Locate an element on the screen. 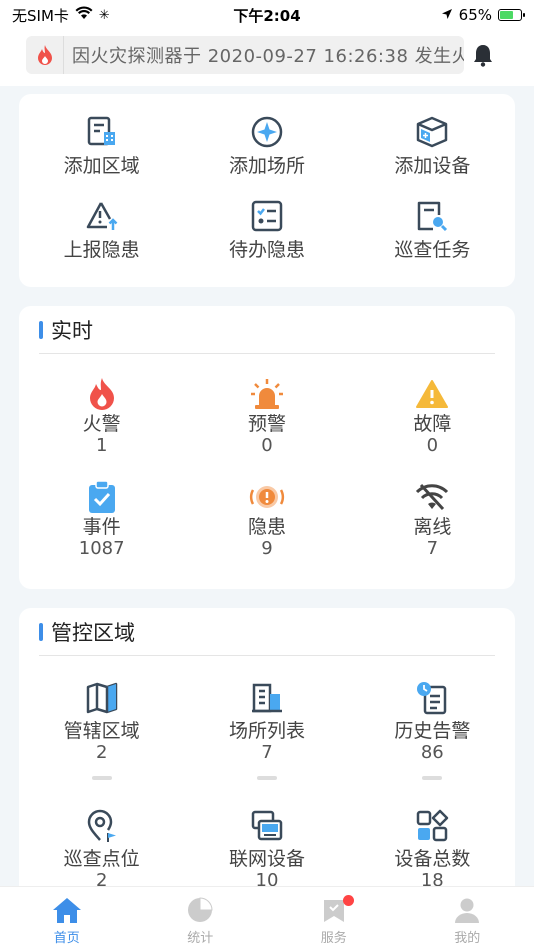 Image resolution: width=534 pixels, height=950 pixels. loading-icon: ✳ is located at coordinates (104, 15).